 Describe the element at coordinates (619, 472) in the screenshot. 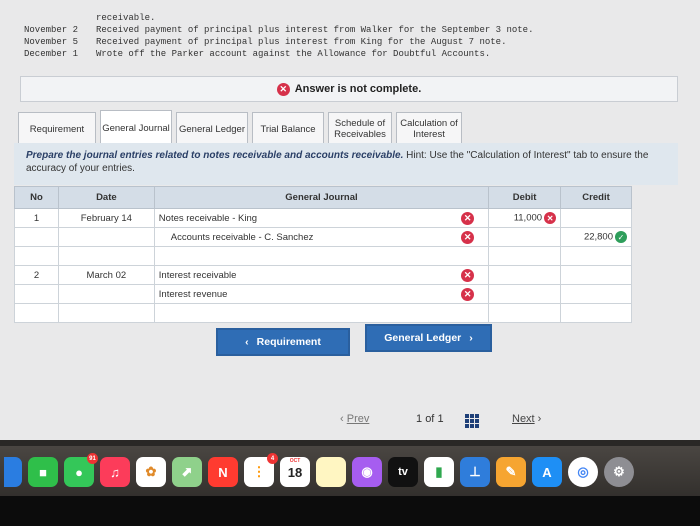

I see `settings-icon: ⚙` at that location.